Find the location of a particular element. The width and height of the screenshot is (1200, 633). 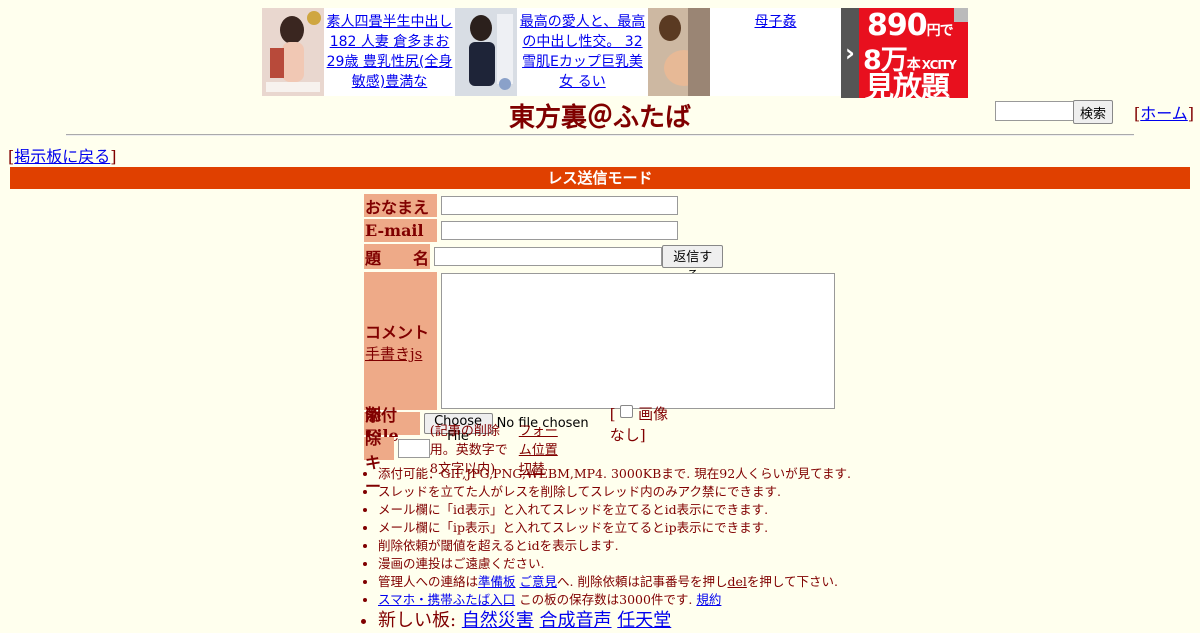

rule-item: 削除依頼が閾値を超えるとidを表示します. is located at coordinates (614, 546).